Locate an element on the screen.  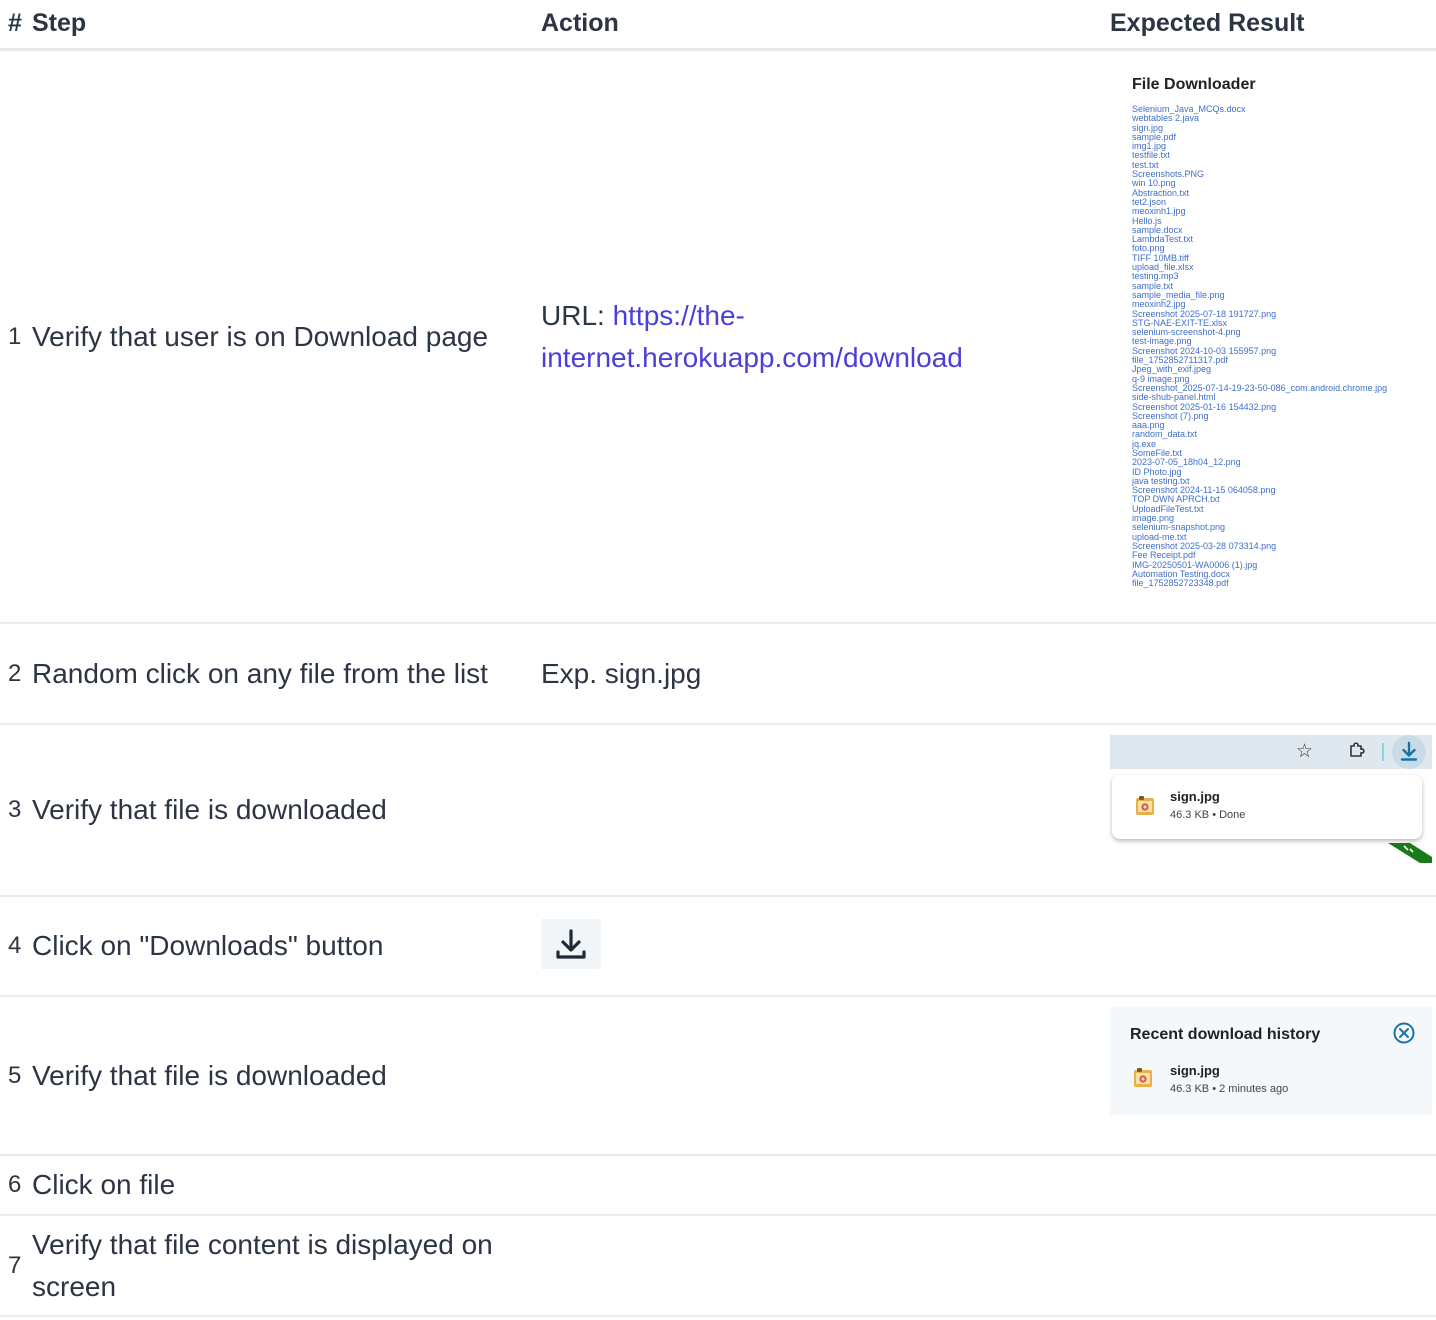
file-link: testfile.txt is located at coordinates (1284, 156).